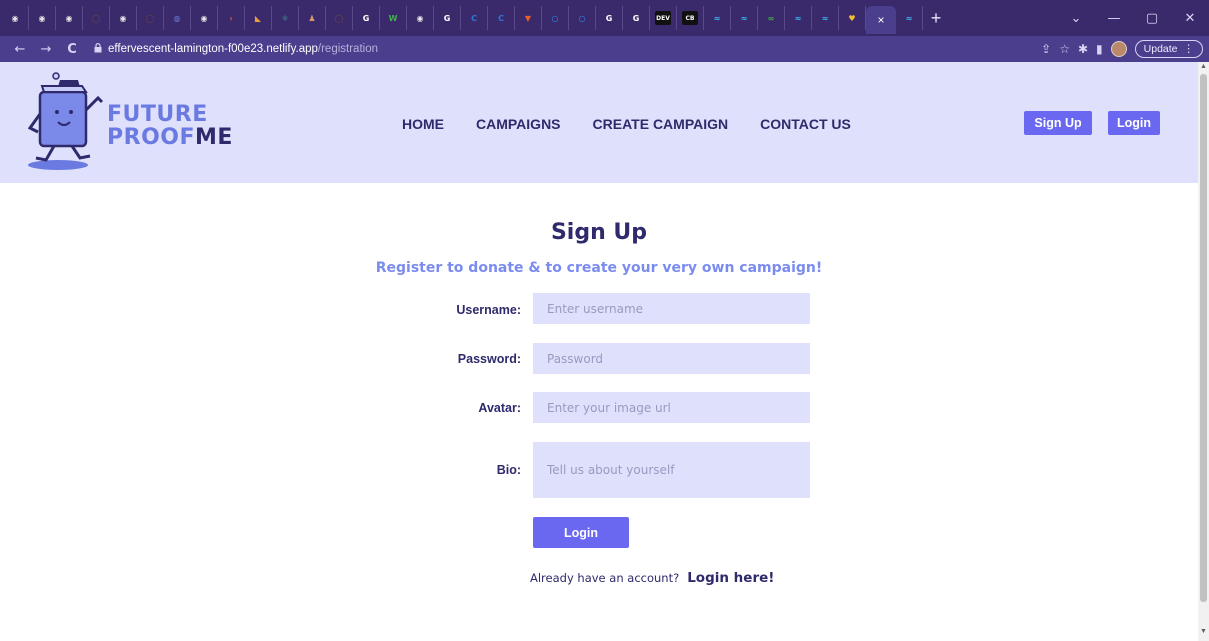 This screenshot has height=641, width=1209. What do you see at coordinates (1134, 123) in the screenshot?
I see `header-login-button: Login` at bounding box center [1134, 123].